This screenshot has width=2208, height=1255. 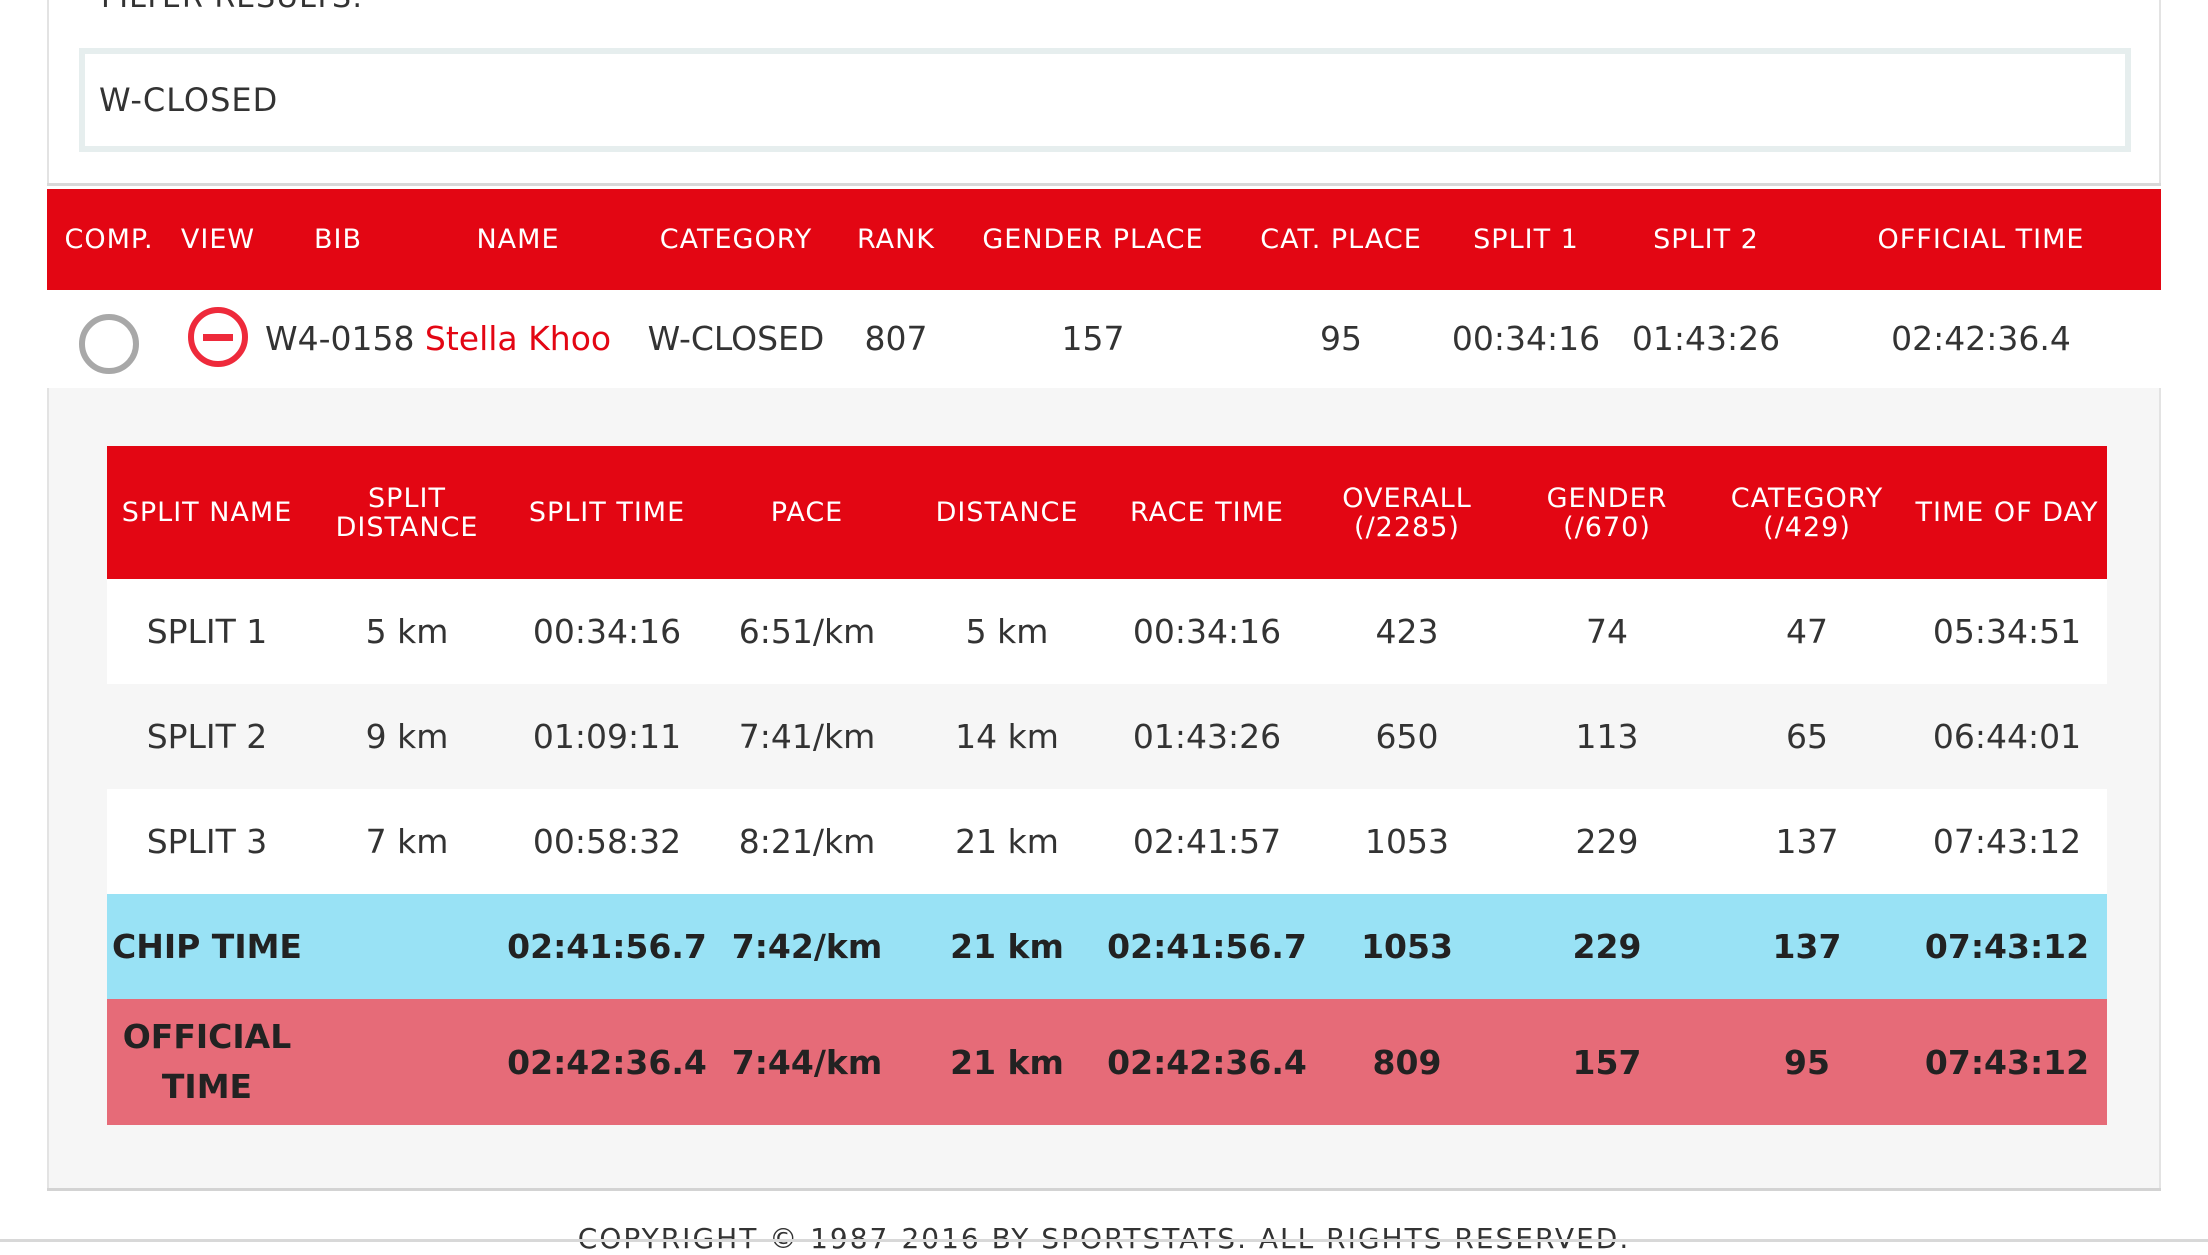 What do you see at coordinates (607, 1062) in the screenshot?
I see `split-time: 02:42:36.4` at bounding box center [607, 1062].